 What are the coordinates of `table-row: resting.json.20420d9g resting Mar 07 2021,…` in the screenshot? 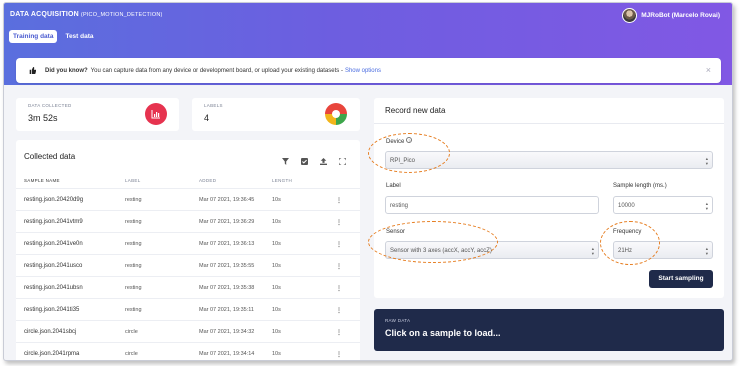 It's located at (188, 199).